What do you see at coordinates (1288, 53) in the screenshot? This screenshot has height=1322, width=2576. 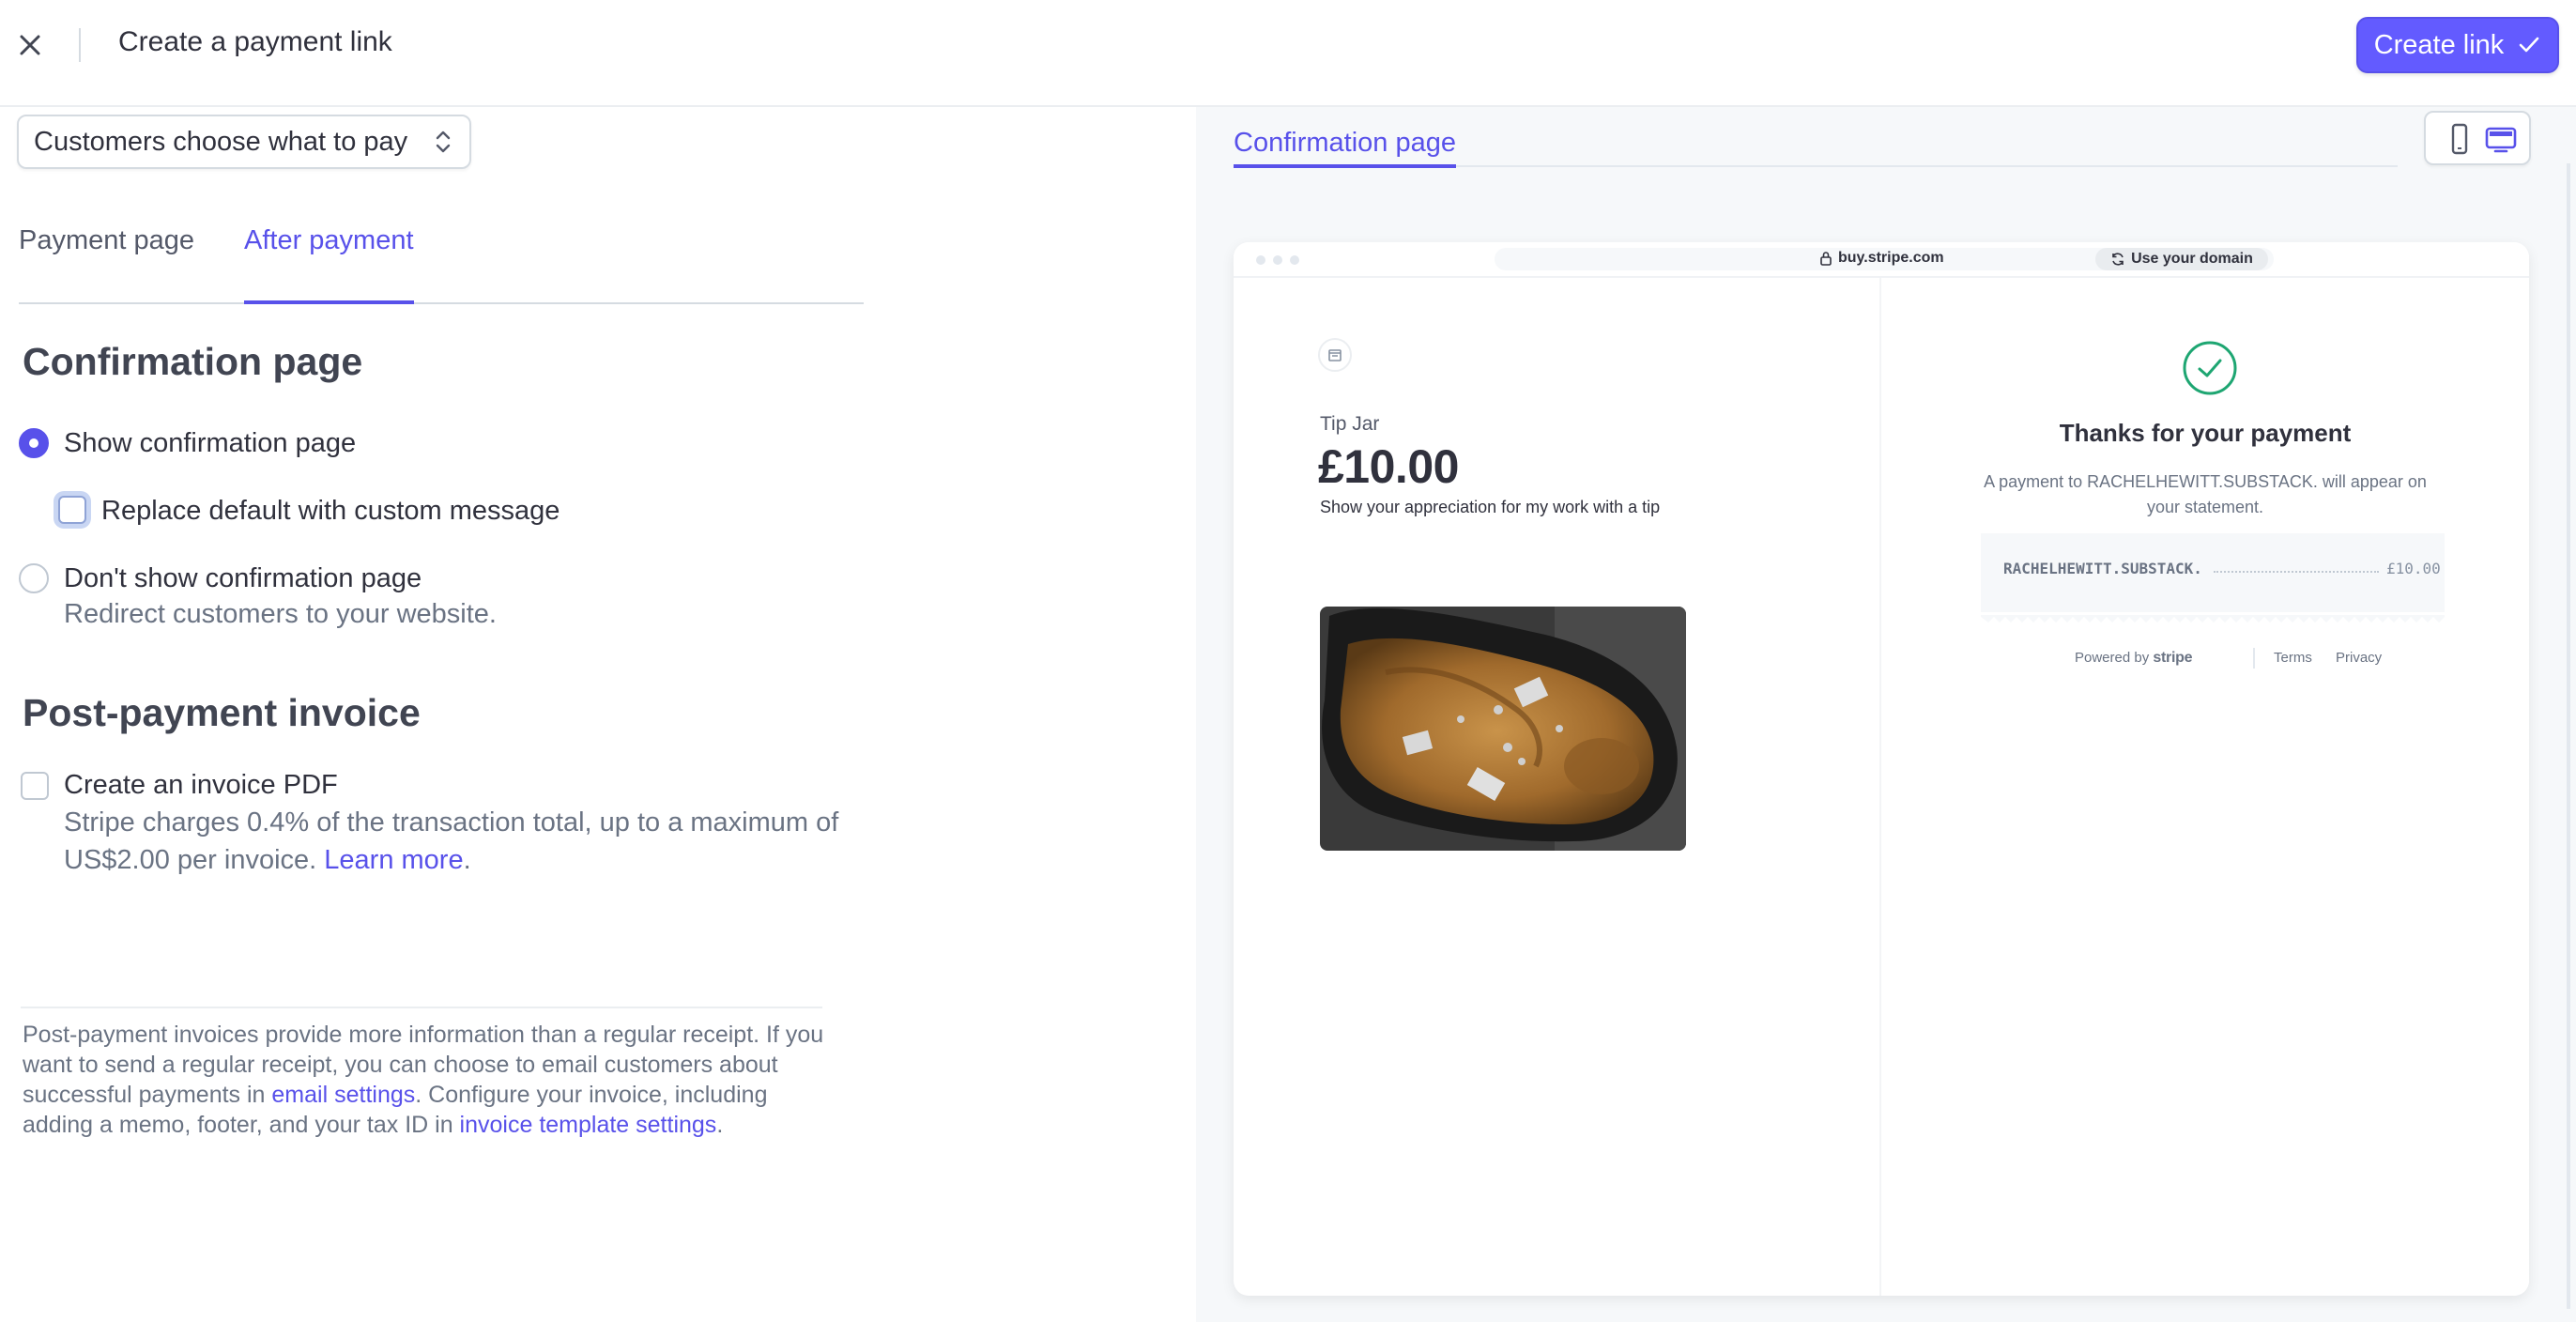 I see `top-bar: Create a payment link Create link` at bounding box center [1288, 53].